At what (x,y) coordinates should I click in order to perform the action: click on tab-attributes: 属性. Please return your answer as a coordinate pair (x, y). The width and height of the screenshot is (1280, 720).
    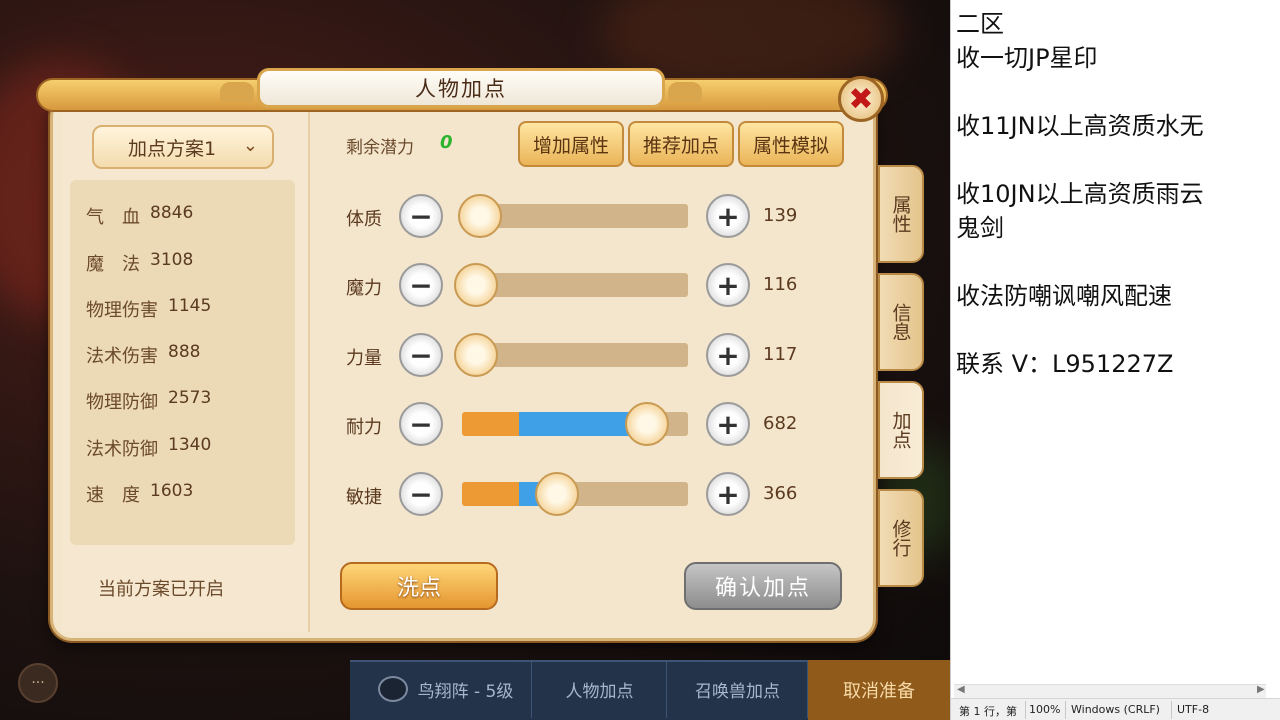
    Looking at the image, I should click on (901, 214).